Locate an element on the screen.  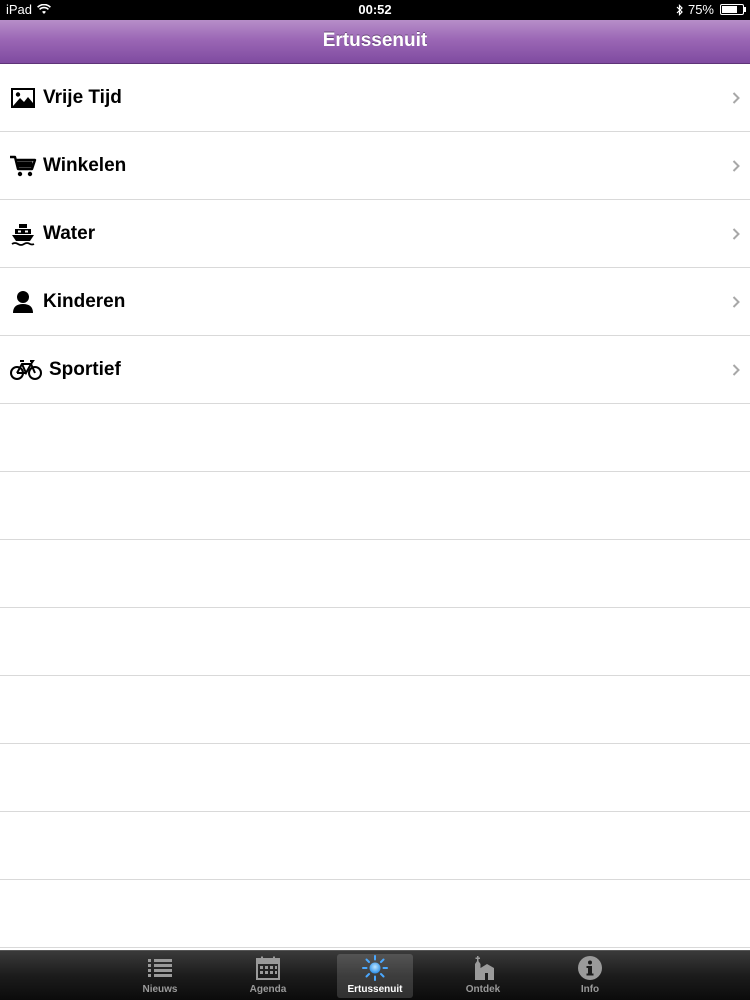
list-item-winkelen: Winkelen is located at coordinates (375, 166).